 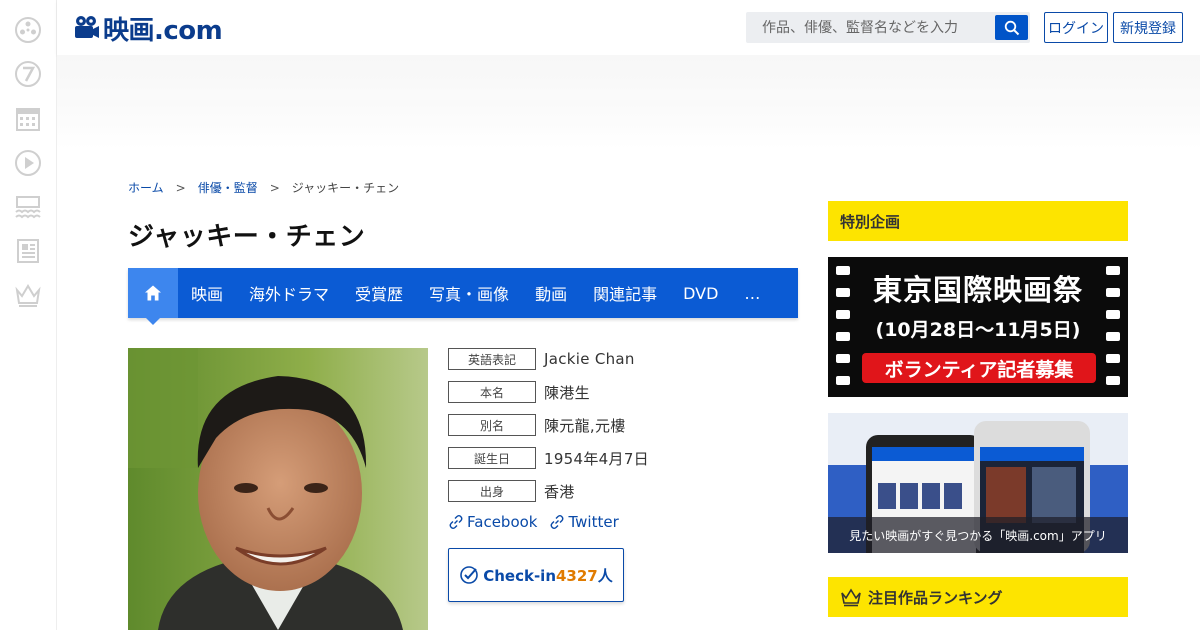 I want to click on profile-label: 英語表記, so click(x=492, y=359).